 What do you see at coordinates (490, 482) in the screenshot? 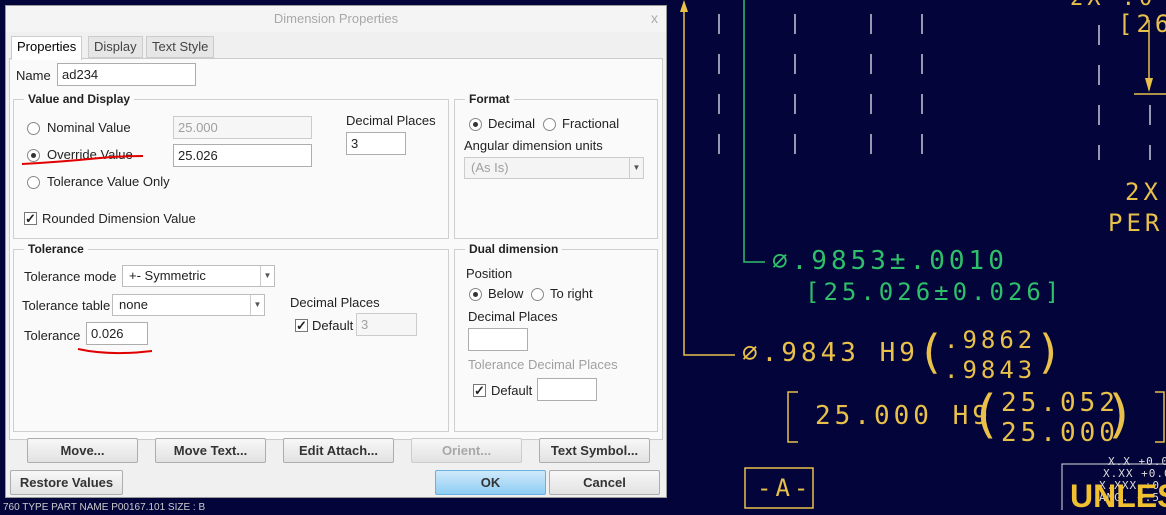
I see `ok-button: OK` at bounding box center [490, 482].